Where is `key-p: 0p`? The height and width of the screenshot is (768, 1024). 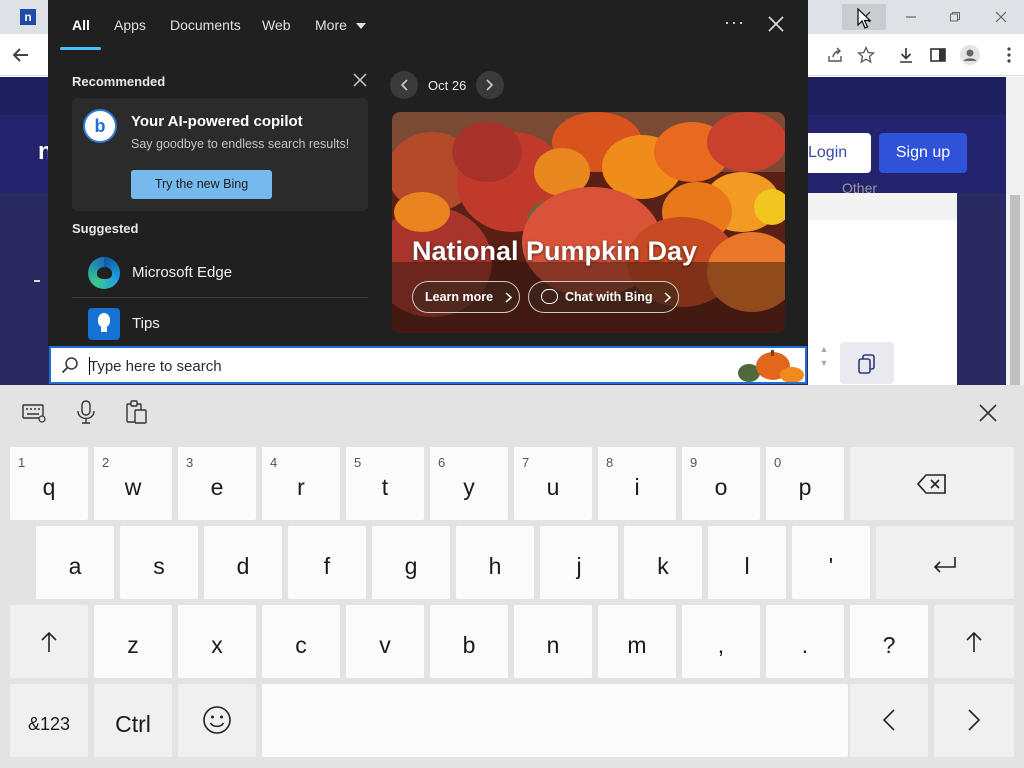
key-p: 0p is located at coordinates (805, 483).